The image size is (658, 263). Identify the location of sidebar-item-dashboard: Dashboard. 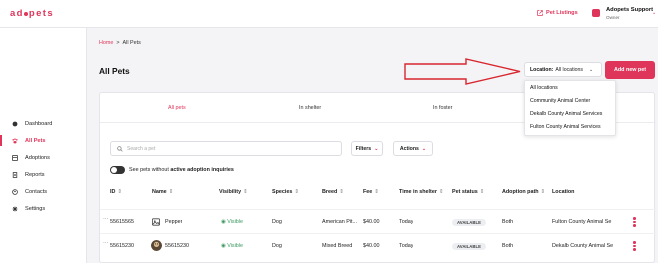
(43, 123).